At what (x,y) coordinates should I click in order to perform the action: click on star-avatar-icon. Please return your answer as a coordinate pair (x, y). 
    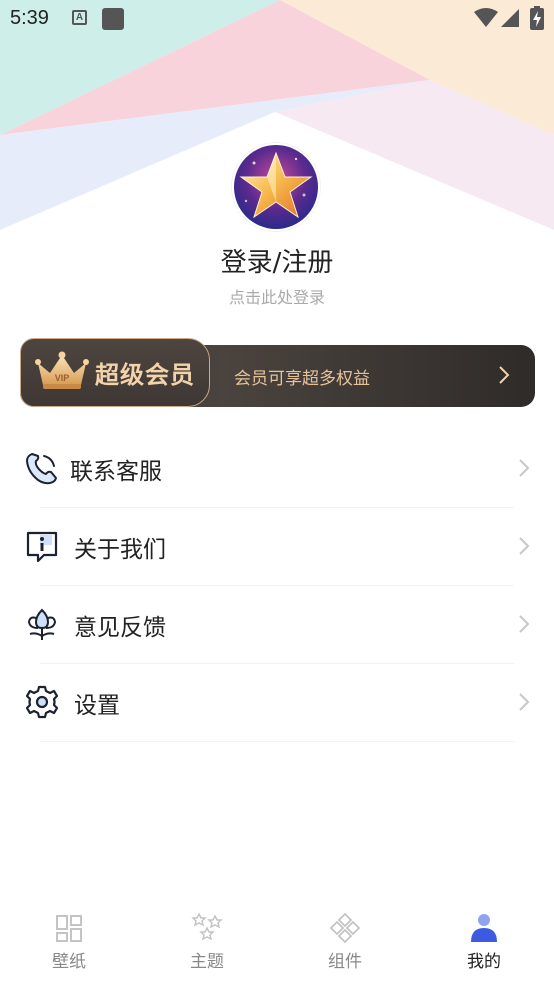
    Looking at the image, I should click on (276, 187).